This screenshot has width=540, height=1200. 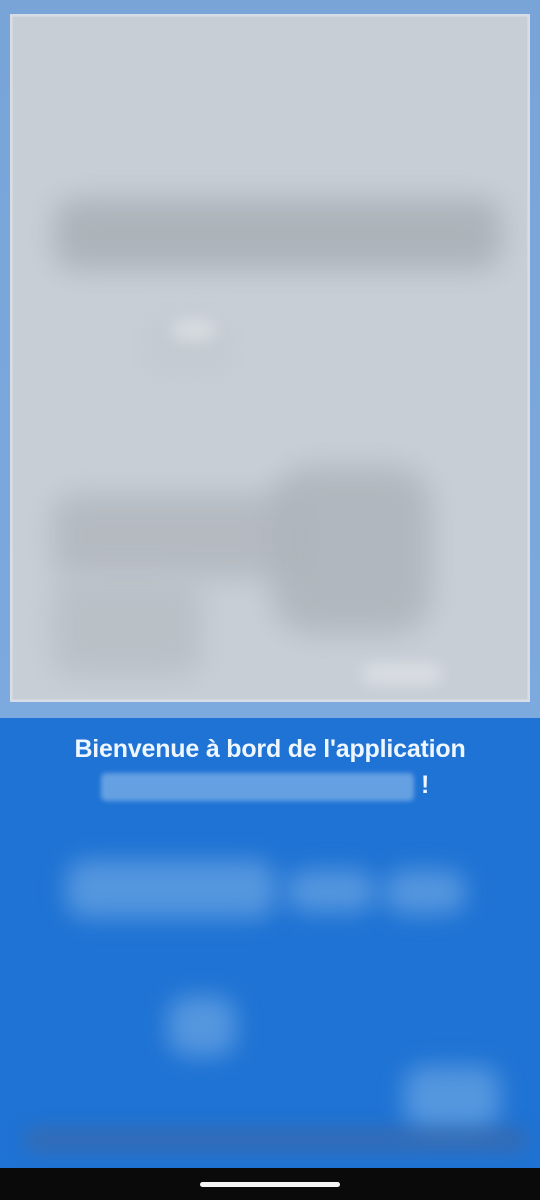 I want to click on exclamation-mark: !, so click(x=425, y=785).